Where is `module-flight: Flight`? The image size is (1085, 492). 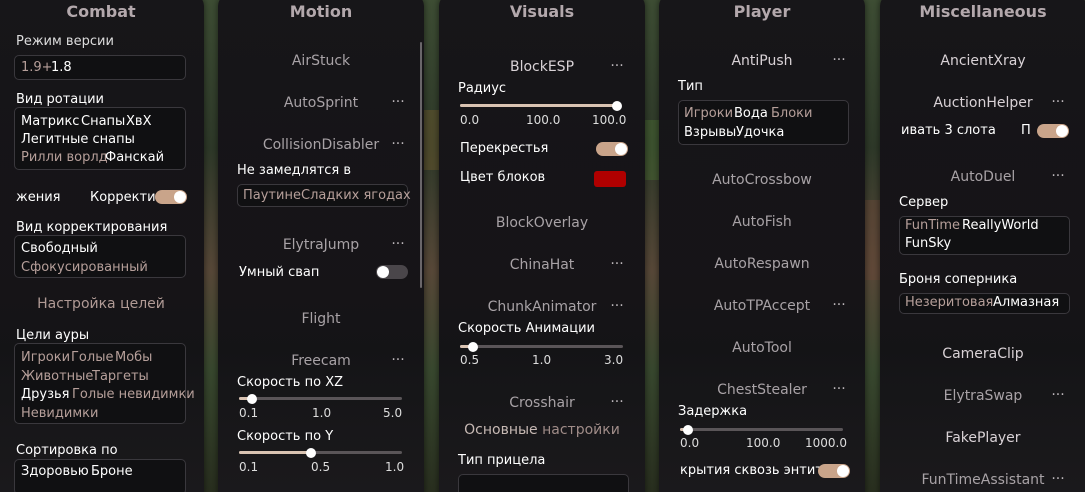 module-flight: Flight is located at coordinates (321, 319).